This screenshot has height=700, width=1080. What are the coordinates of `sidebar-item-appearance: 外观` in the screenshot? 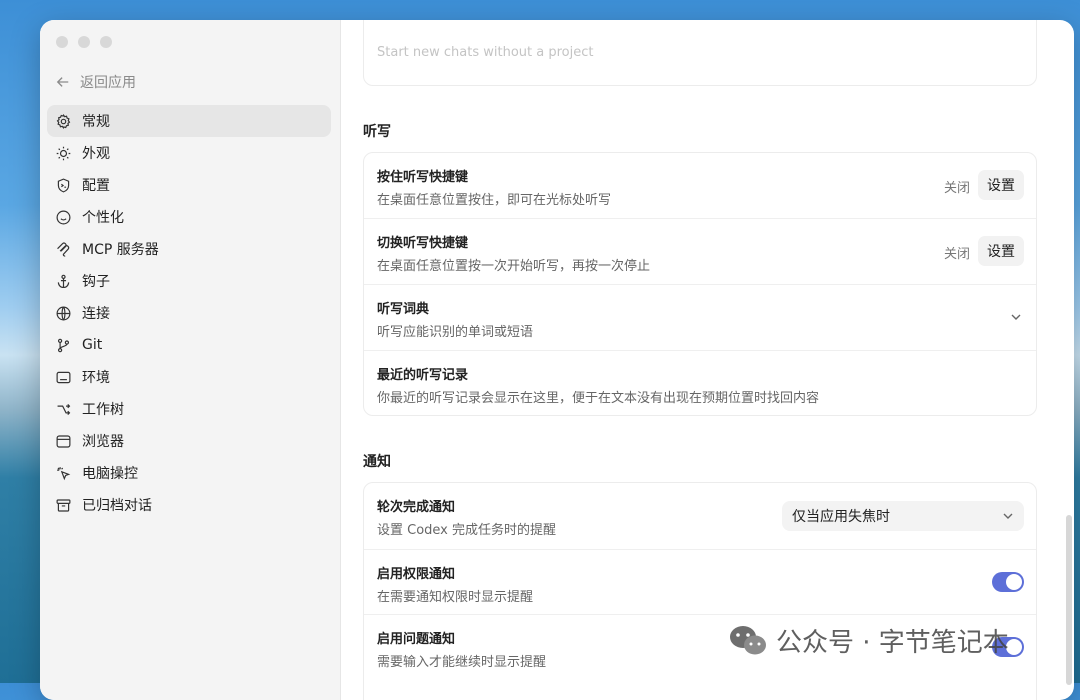 It's located at (189, 153).